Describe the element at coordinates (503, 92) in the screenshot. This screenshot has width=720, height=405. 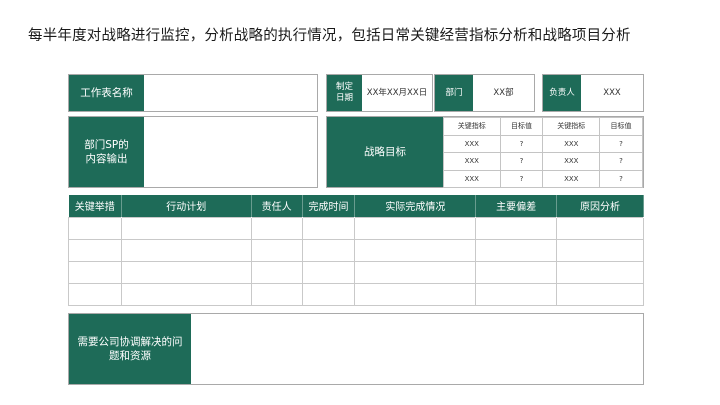
I see `department-value: XX部` at that location.